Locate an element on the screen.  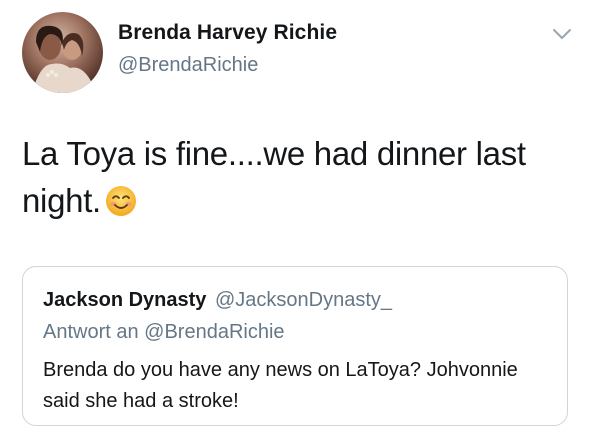
tweet-menu-button is located at coordinates (562, 34).